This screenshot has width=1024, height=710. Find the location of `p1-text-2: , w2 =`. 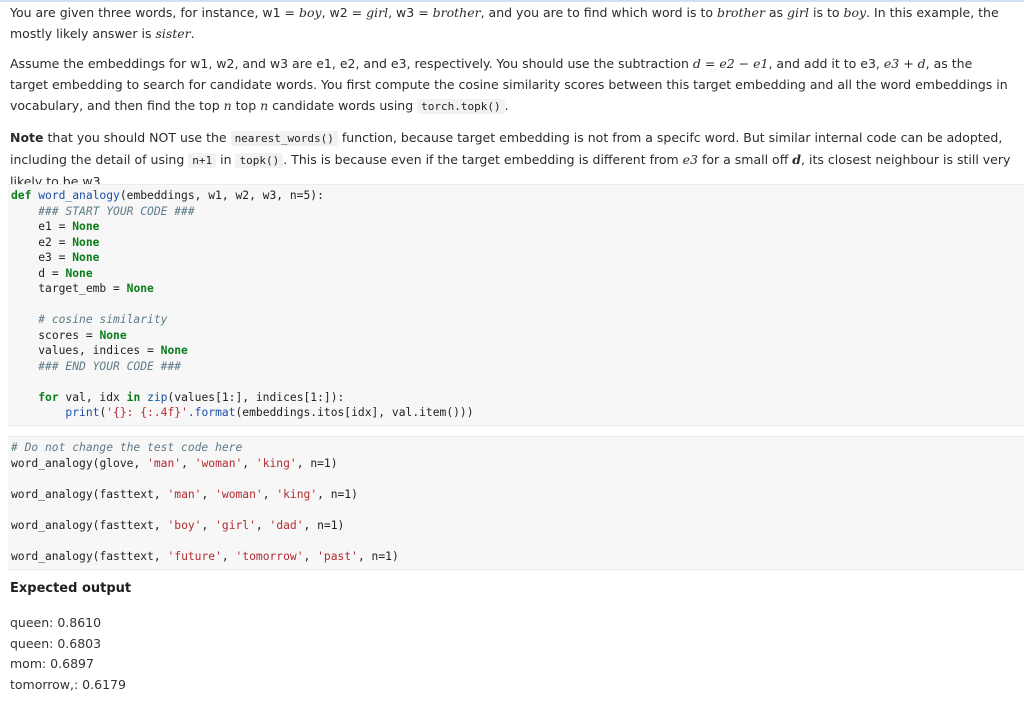

p1-text-2: , w2 = is located at coordinates (344, 12).